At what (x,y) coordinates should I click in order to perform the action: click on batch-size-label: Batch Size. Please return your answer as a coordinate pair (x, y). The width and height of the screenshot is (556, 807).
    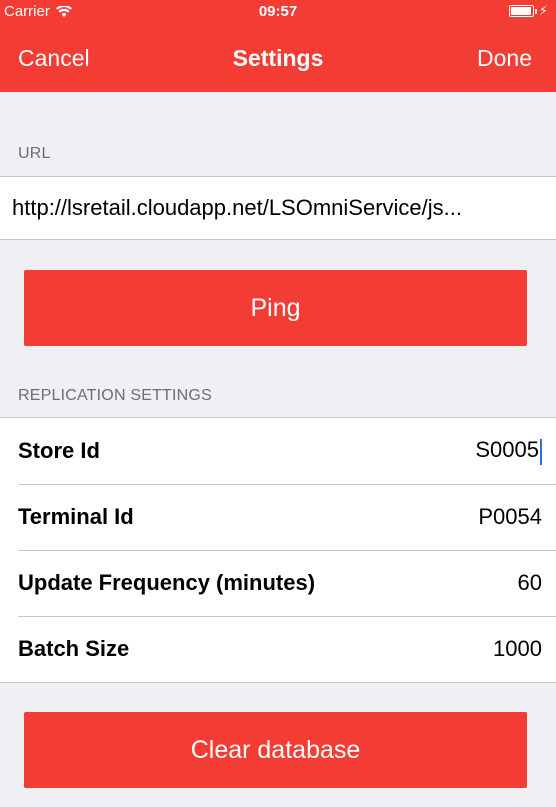
    Looking at the image, I should click on (74, 648).